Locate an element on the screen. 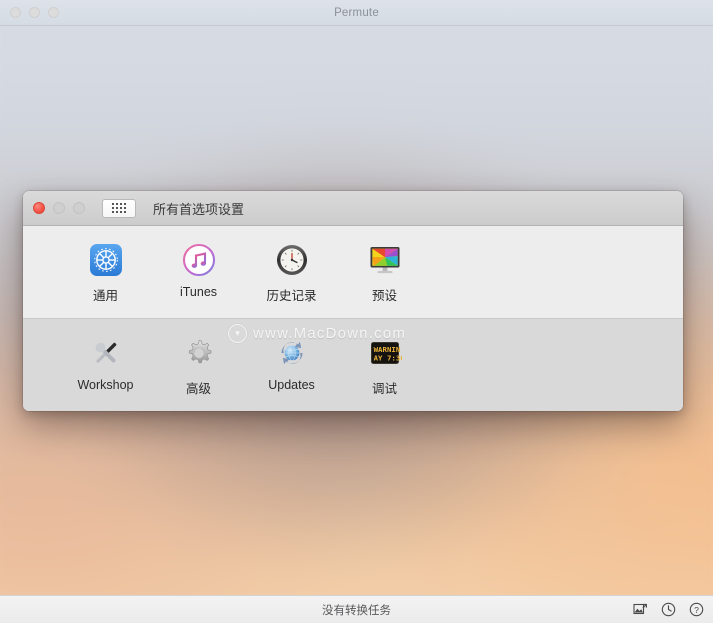  pref-item-general: 通用 is located at coordinates (105, 273).